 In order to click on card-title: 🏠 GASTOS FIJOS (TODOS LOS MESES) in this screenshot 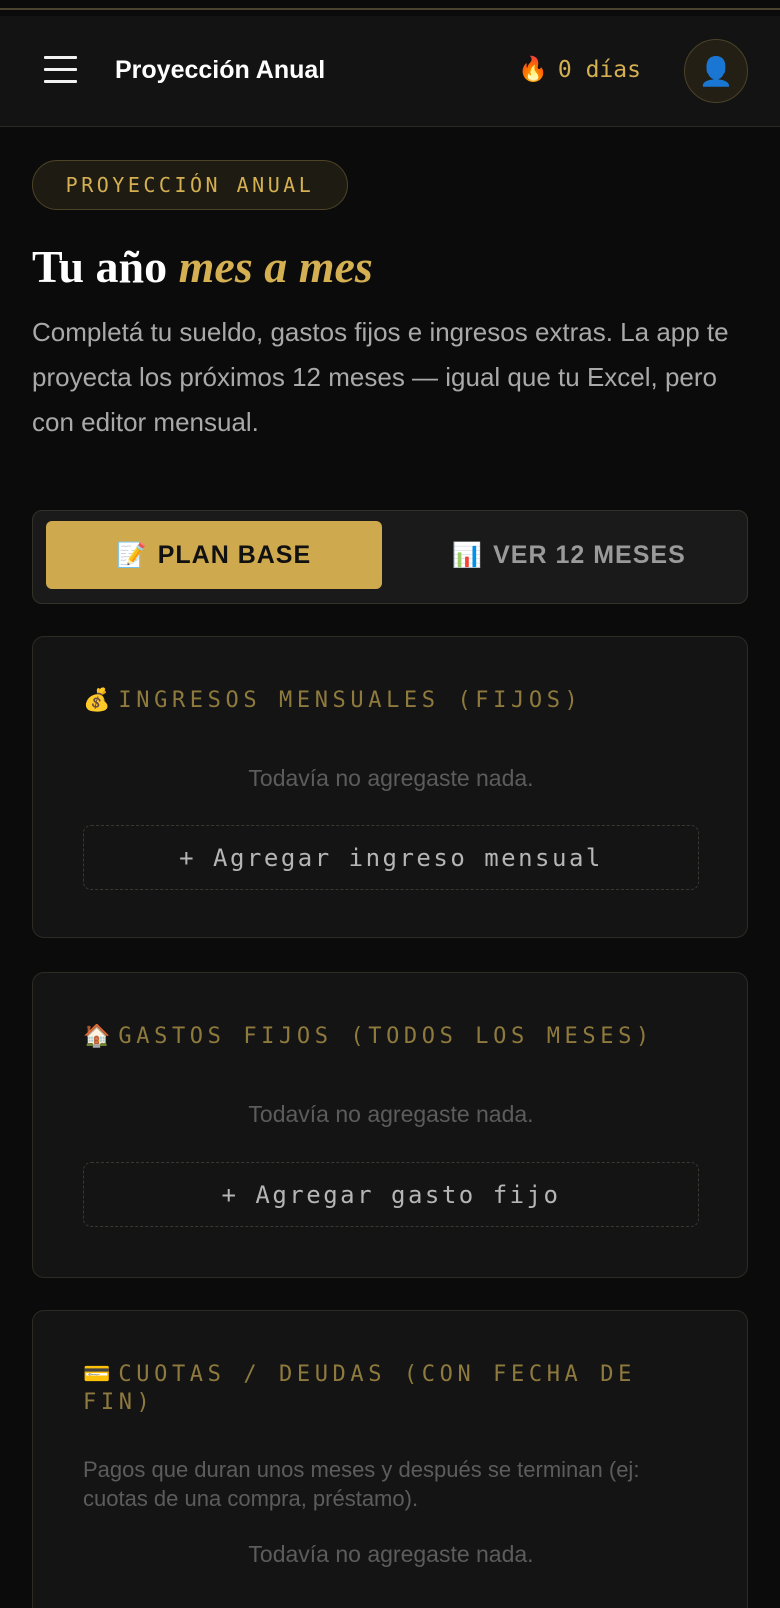, I will do `click(393, 1037)`.